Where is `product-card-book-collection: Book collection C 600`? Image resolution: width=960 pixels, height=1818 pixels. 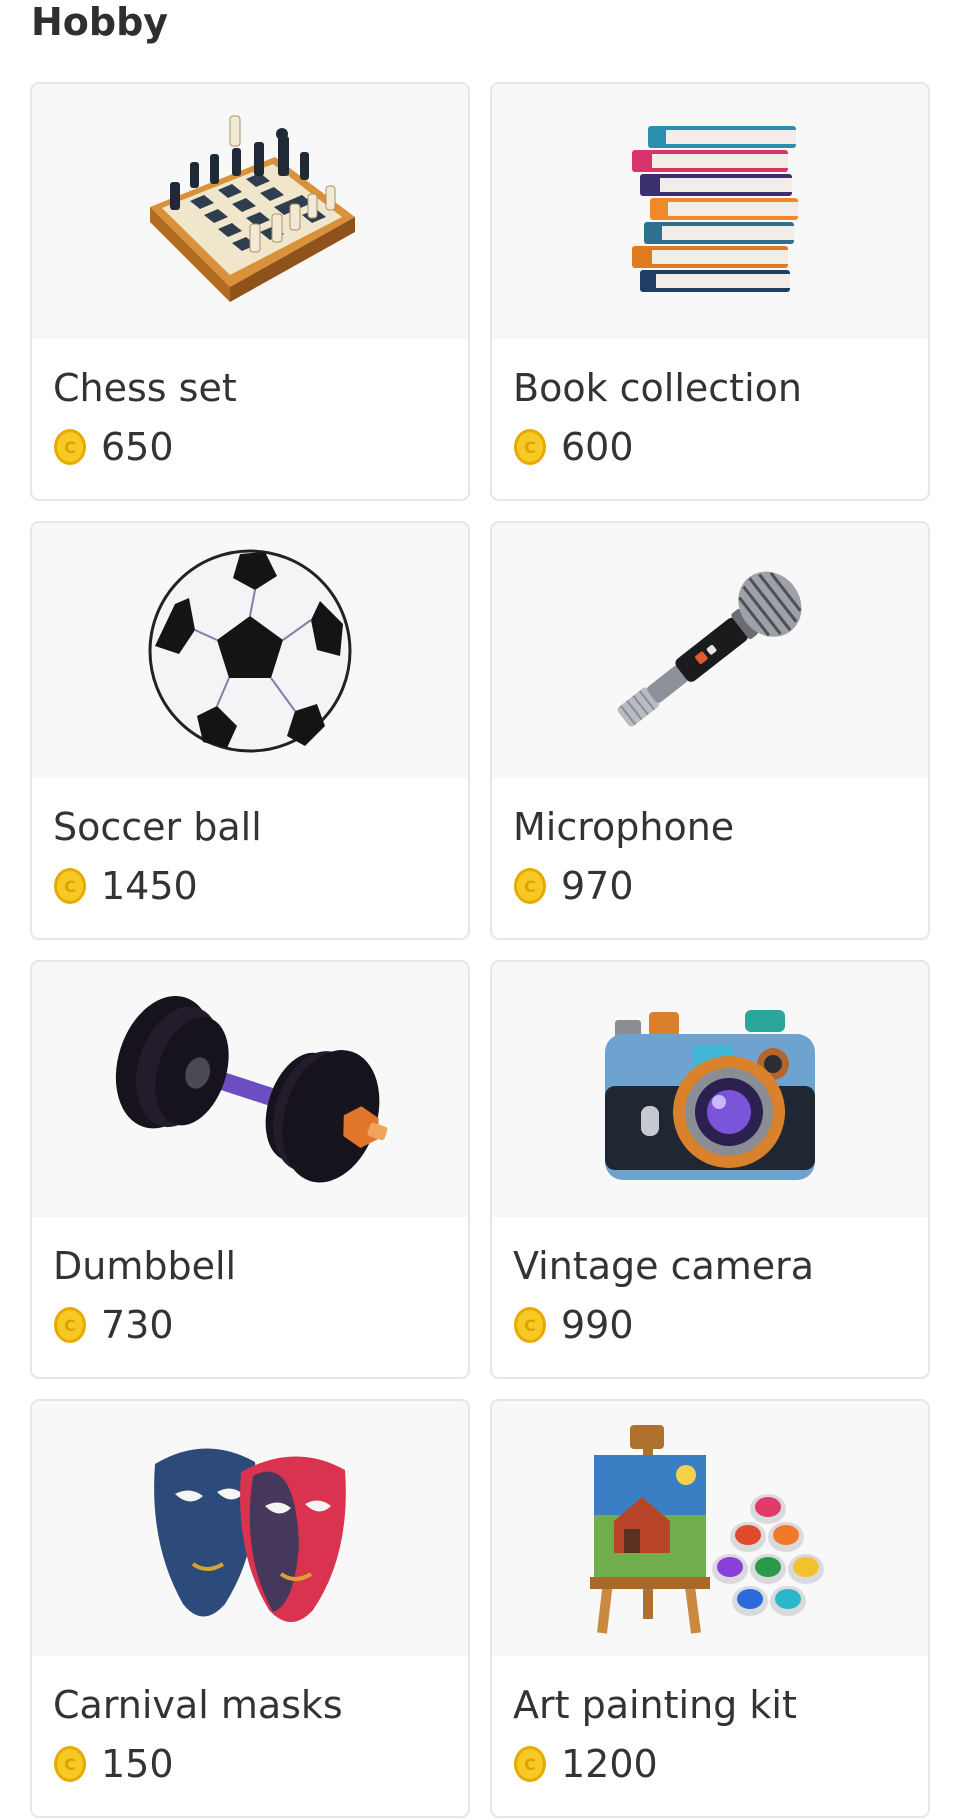 product-card-book-collection: Book collection C 600 is located at coordinates (710, 291).